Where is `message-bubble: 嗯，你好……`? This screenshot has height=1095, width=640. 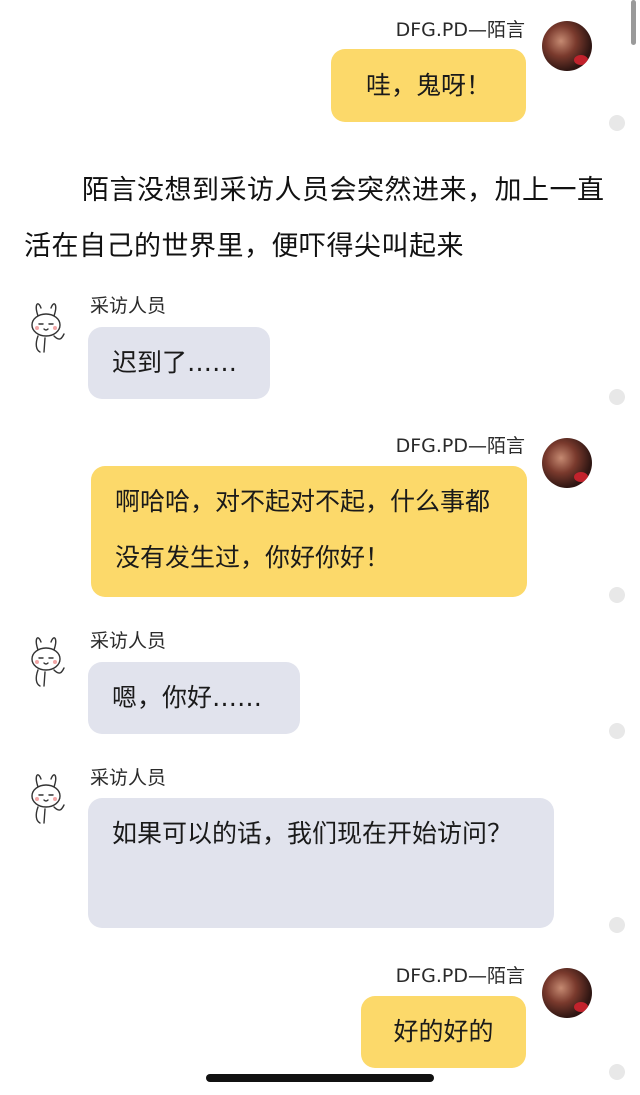 message-bubble: 嗯，你好…… is located at coordinates (194, 698).